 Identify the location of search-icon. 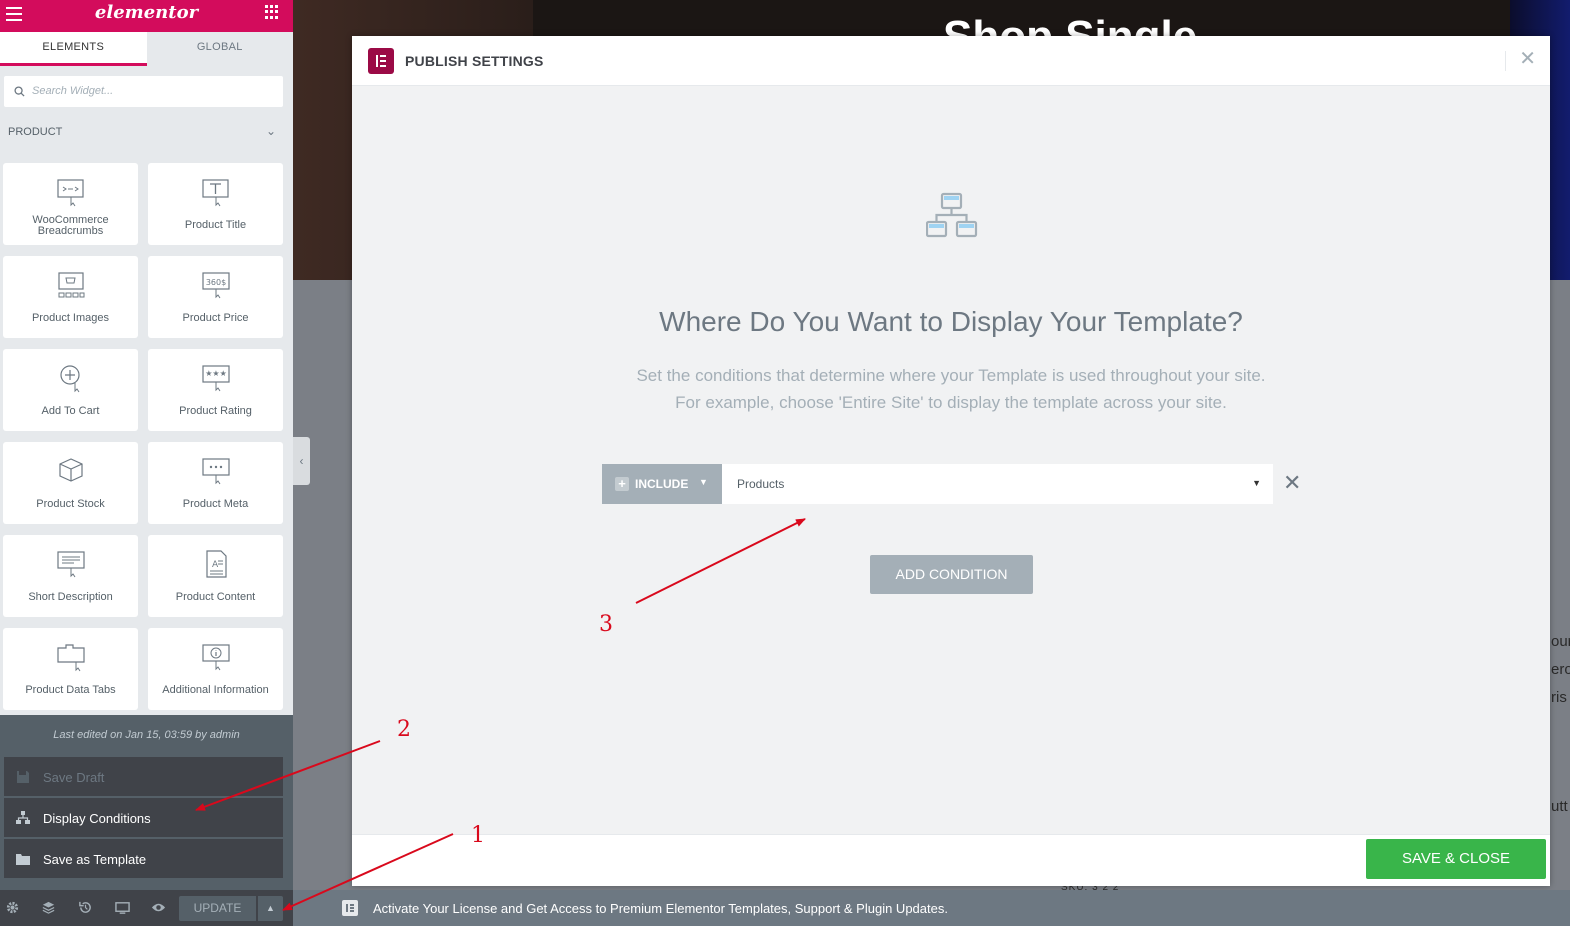
(19, 91).